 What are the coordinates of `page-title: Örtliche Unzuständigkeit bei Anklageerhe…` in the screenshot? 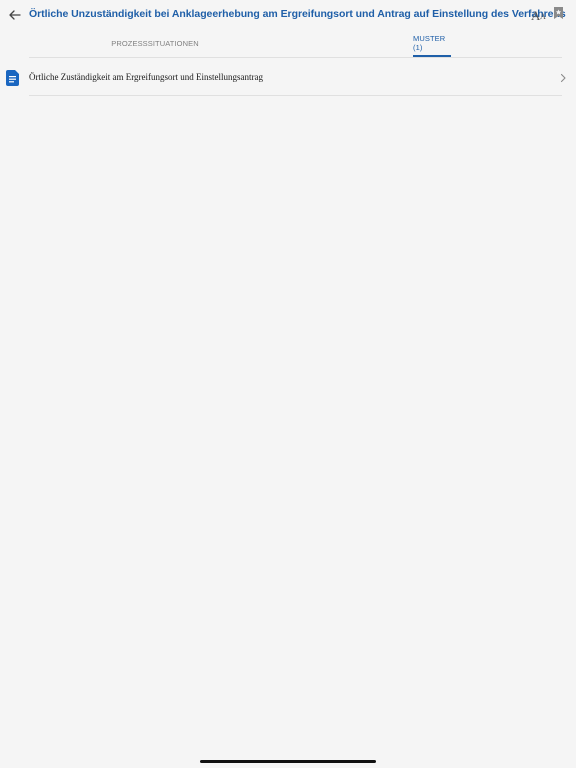 It's located at (297, 14).